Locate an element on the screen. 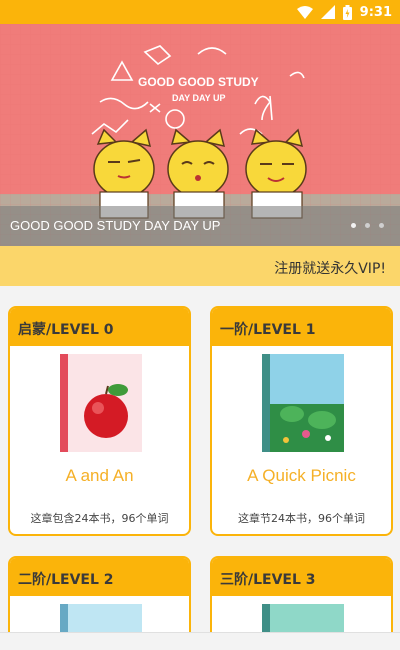 This screenshot has width=400, height=650. cat-middle is located at coordinates (198, 173).